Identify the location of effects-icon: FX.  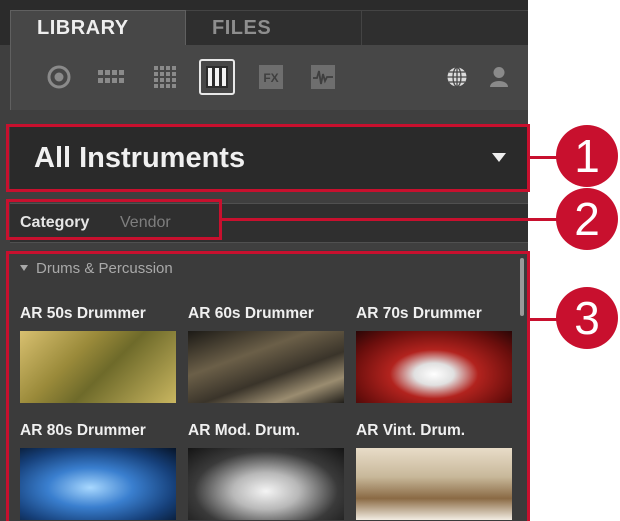
(271, 77).